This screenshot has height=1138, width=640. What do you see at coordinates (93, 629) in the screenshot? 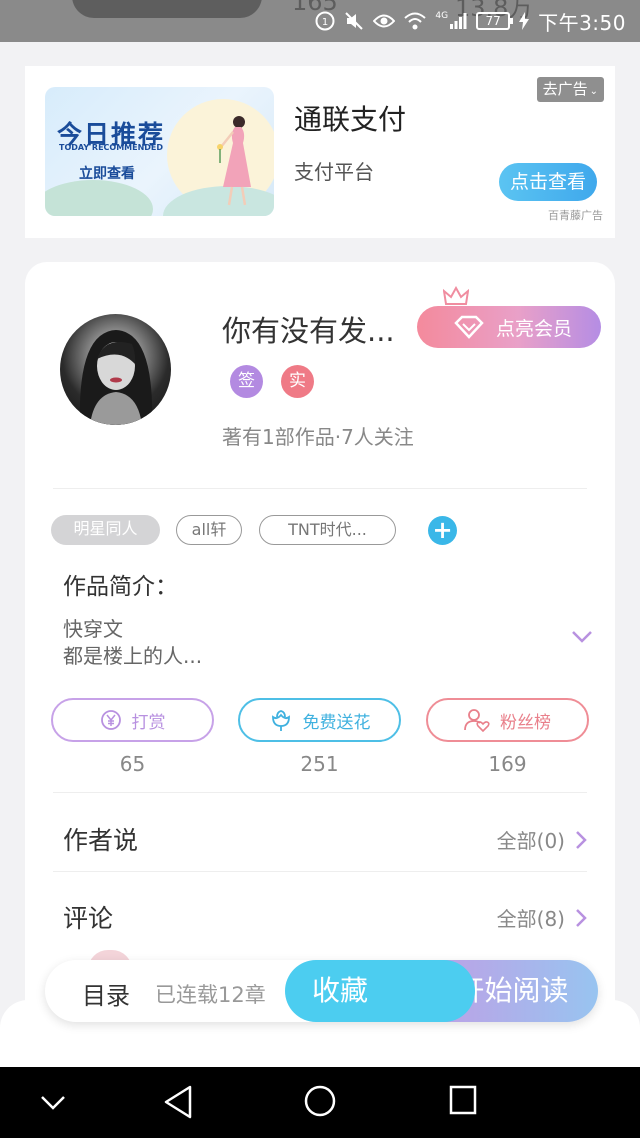
I see `intro-line: 快穿文` at bounding box center [93, 629].